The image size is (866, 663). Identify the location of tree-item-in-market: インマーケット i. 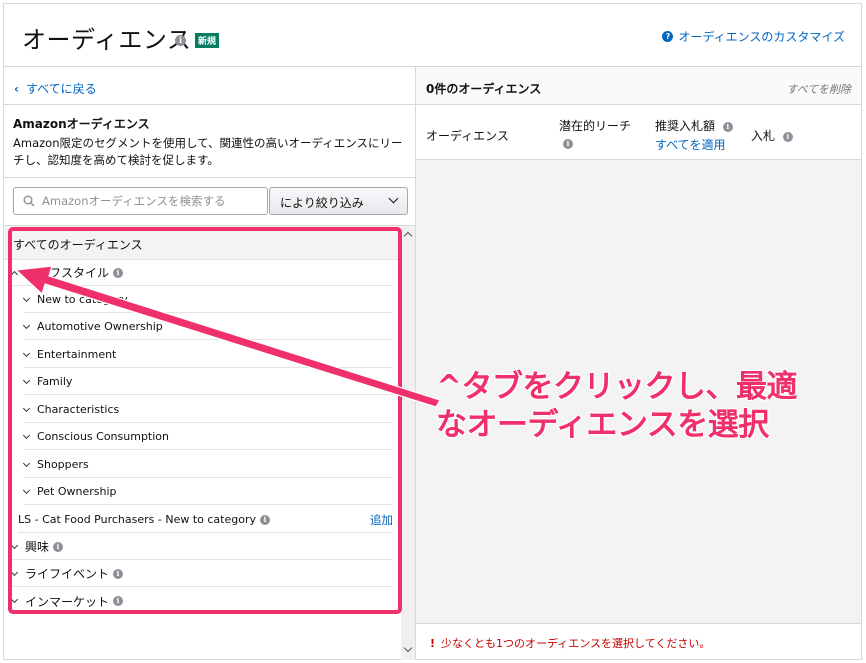
(201, 601).